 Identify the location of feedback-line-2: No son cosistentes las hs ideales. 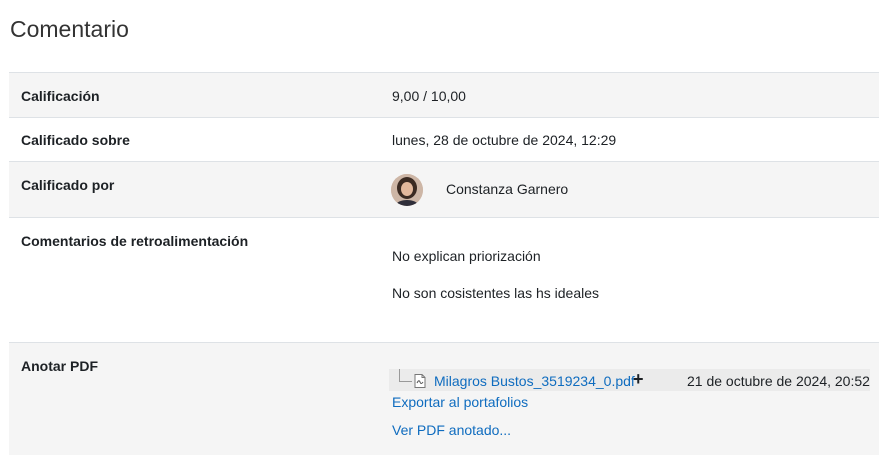
(495, 293).